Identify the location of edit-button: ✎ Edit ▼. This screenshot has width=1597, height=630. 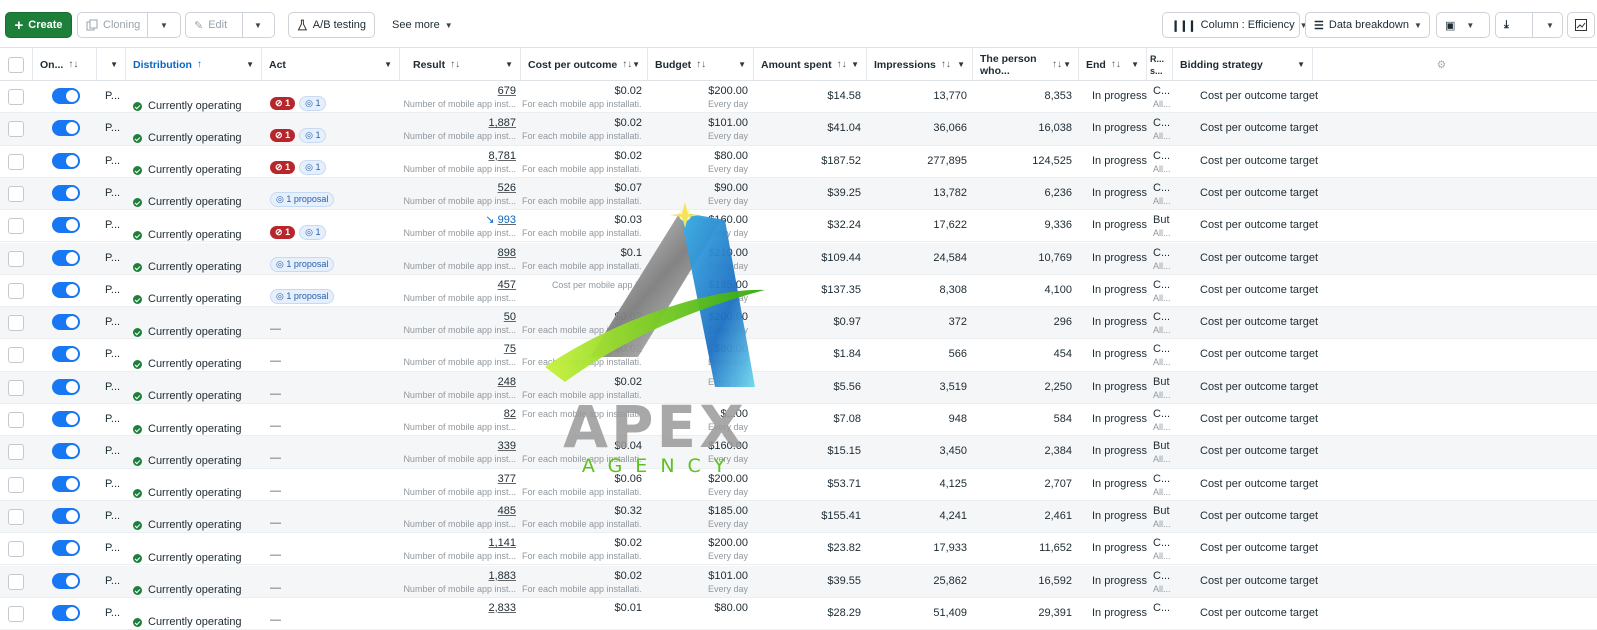
(230, 25).